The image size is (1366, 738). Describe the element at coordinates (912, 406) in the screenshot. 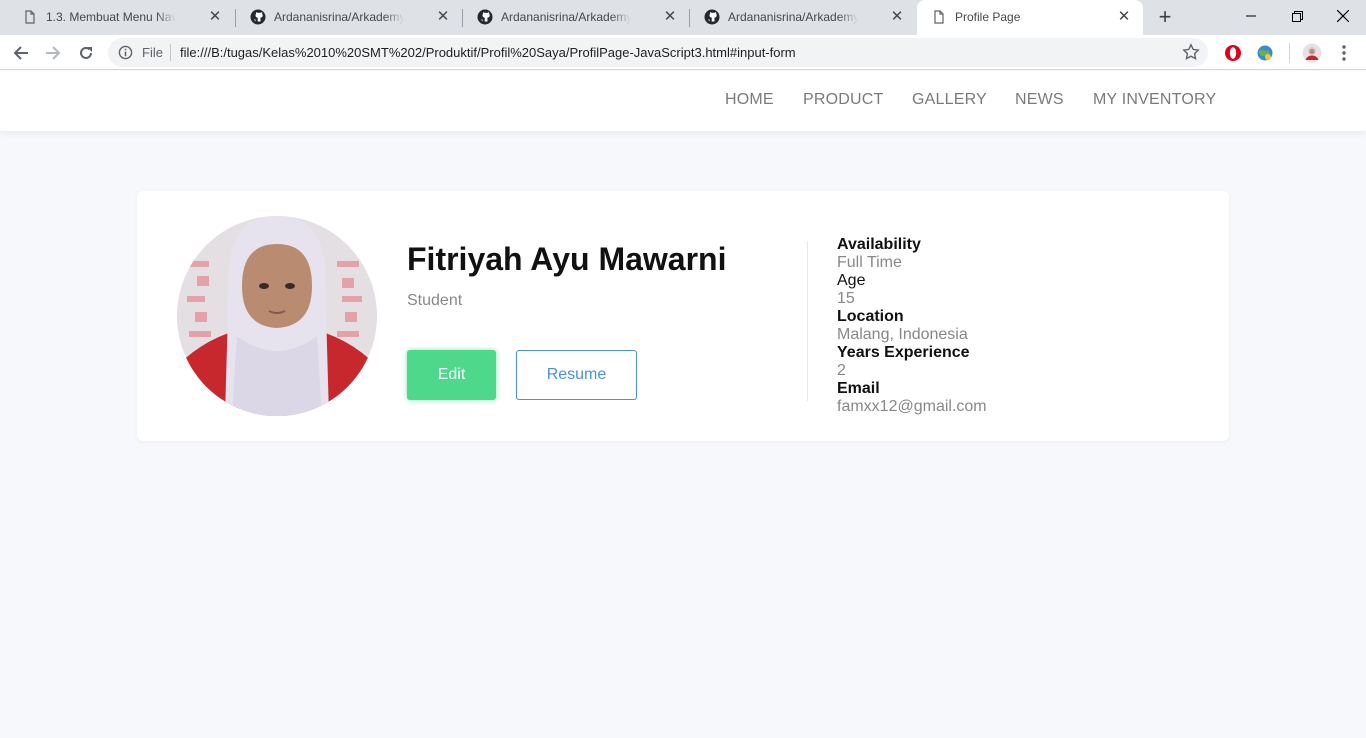

I see `detail-value-email: famxx12@gmail.com` at that location.